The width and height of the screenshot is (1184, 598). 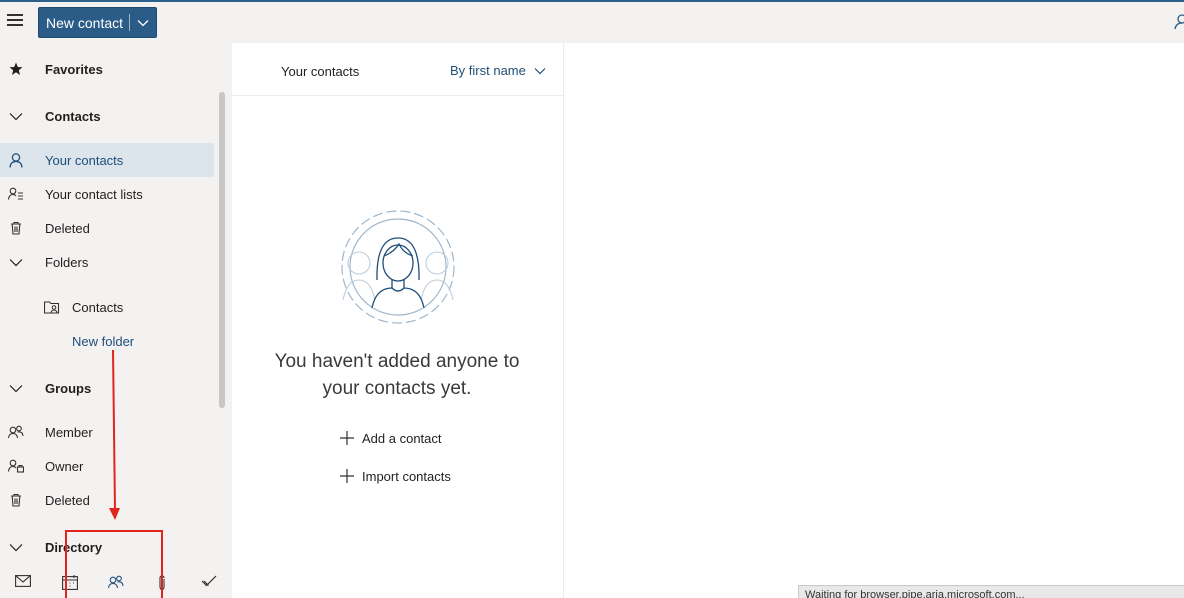 What do you see at coordinates (398, 269) in the screenshot?
I see `empty-contacts-illustration` at bounding box center [398, 269].